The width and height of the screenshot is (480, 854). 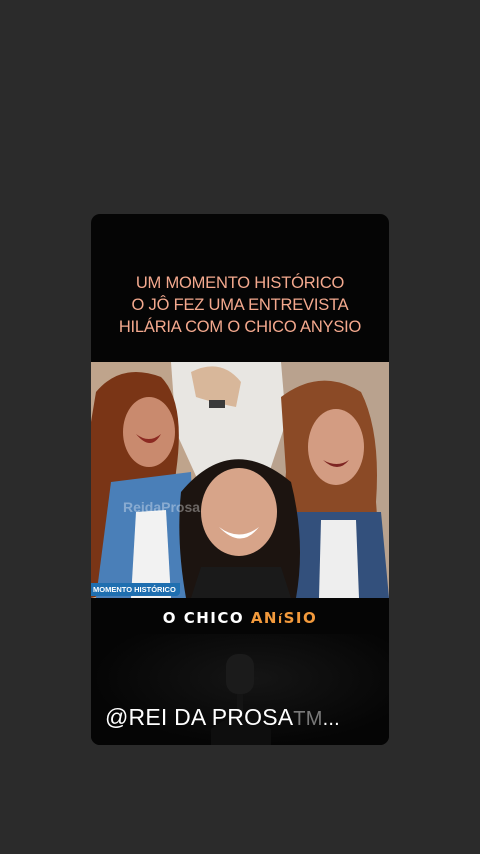 I want to click on caption-line-3: HILÁRIA COM O CHICO ANYSIO, so click(x=240, y=327).